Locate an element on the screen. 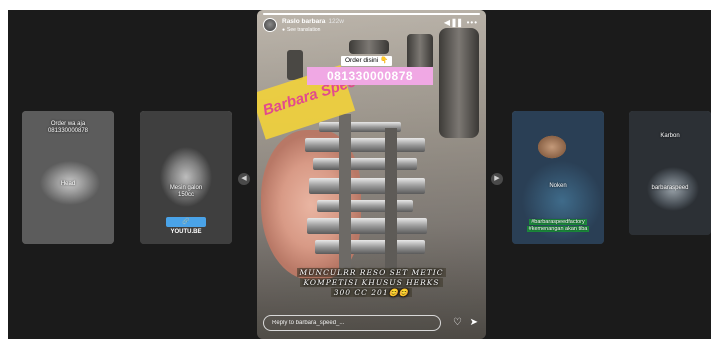  card-label: Head is located at coordinates (68, 184).